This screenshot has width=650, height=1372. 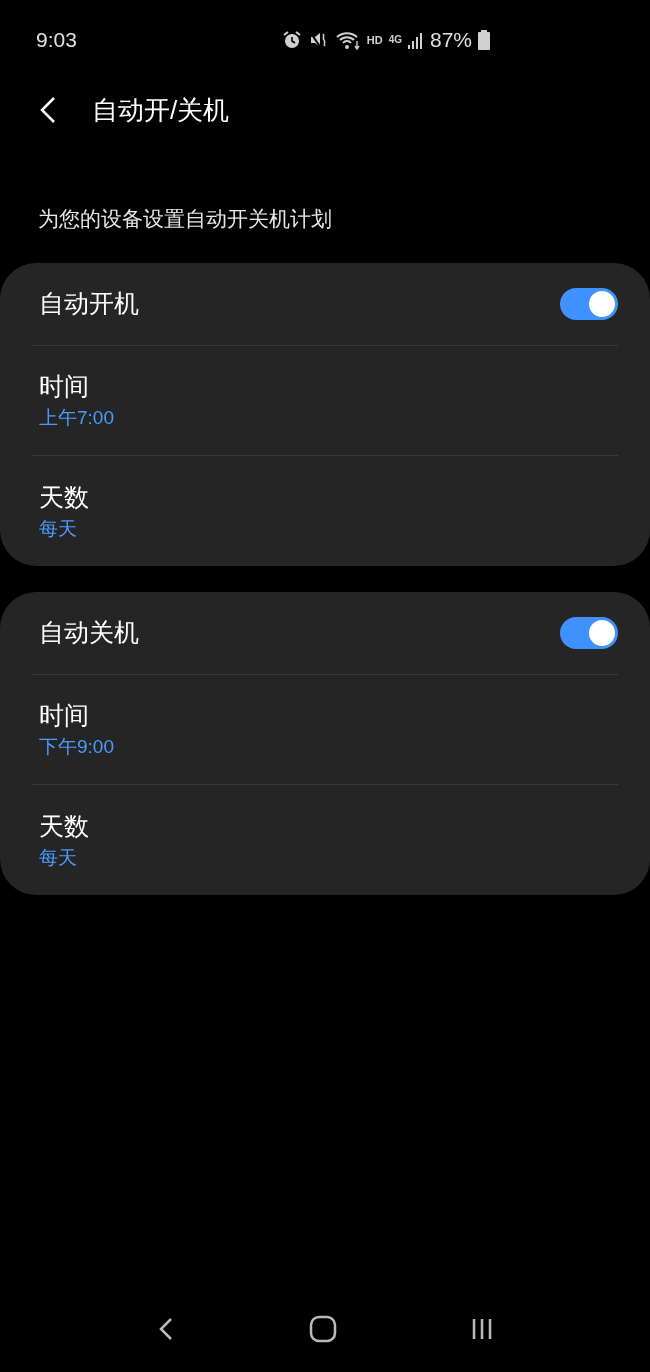 I want to click on setting-row: 时间 下午9:00, so click(x=325, y=729).